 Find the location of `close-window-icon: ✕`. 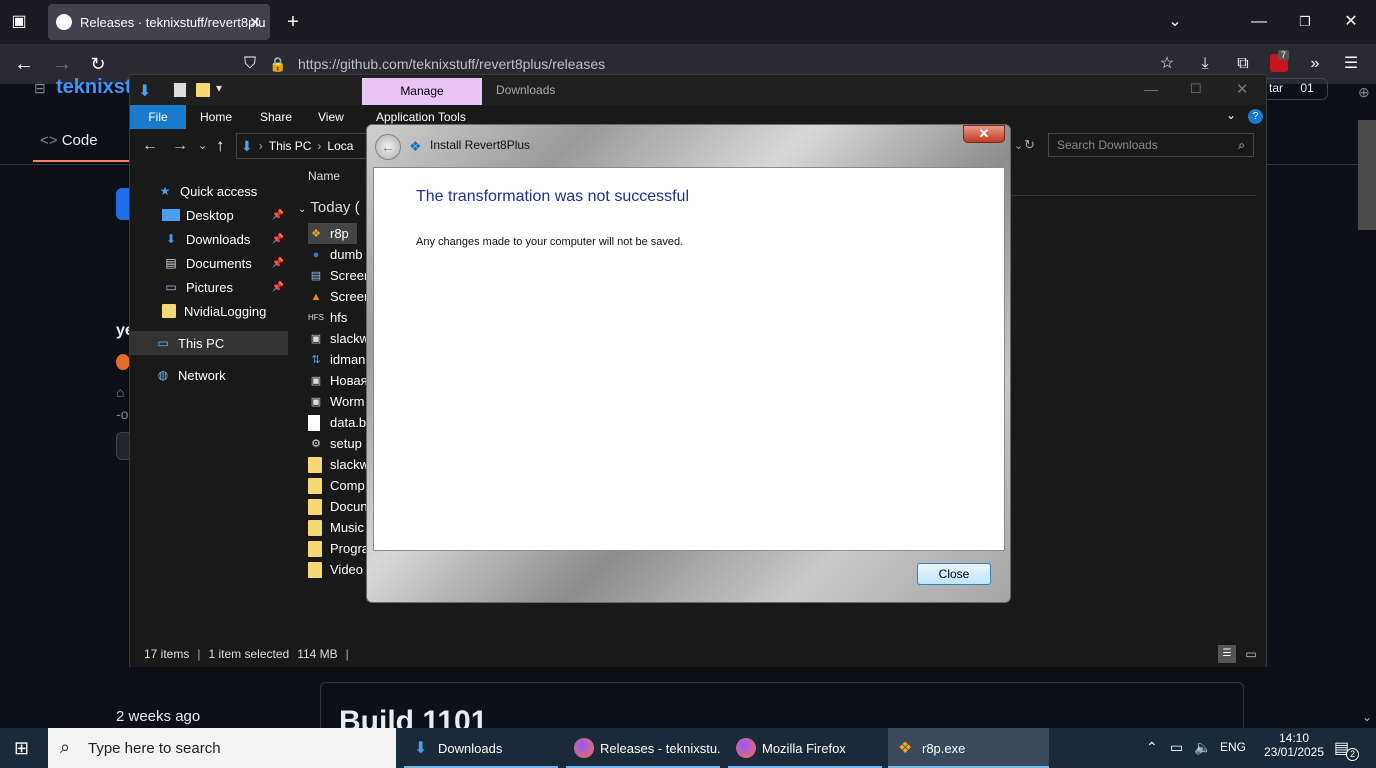

close-window-icon: ✕ is located at coordinates (1351, 22).